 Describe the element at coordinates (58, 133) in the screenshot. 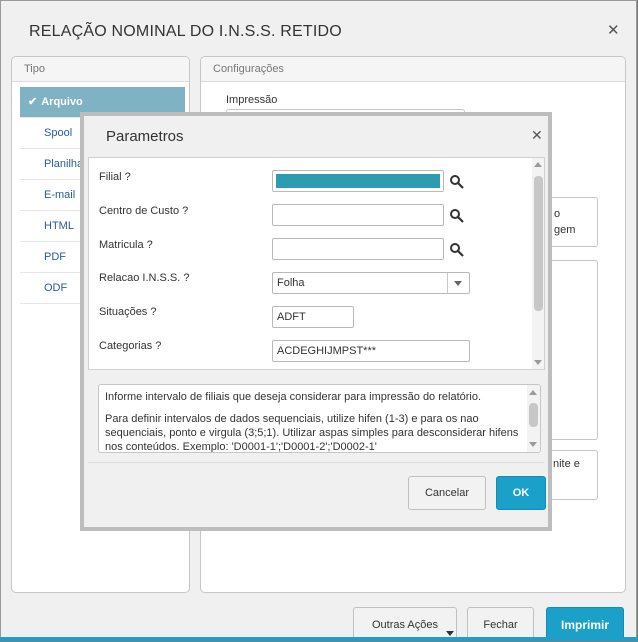

I see `tipo-item-label: Spool` at that location.